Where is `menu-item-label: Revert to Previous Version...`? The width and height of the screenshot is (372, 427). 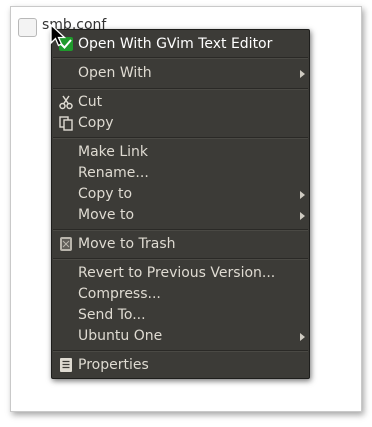
menu-item-label: Revert to Previous Version... is located at coordinates (177, 273).